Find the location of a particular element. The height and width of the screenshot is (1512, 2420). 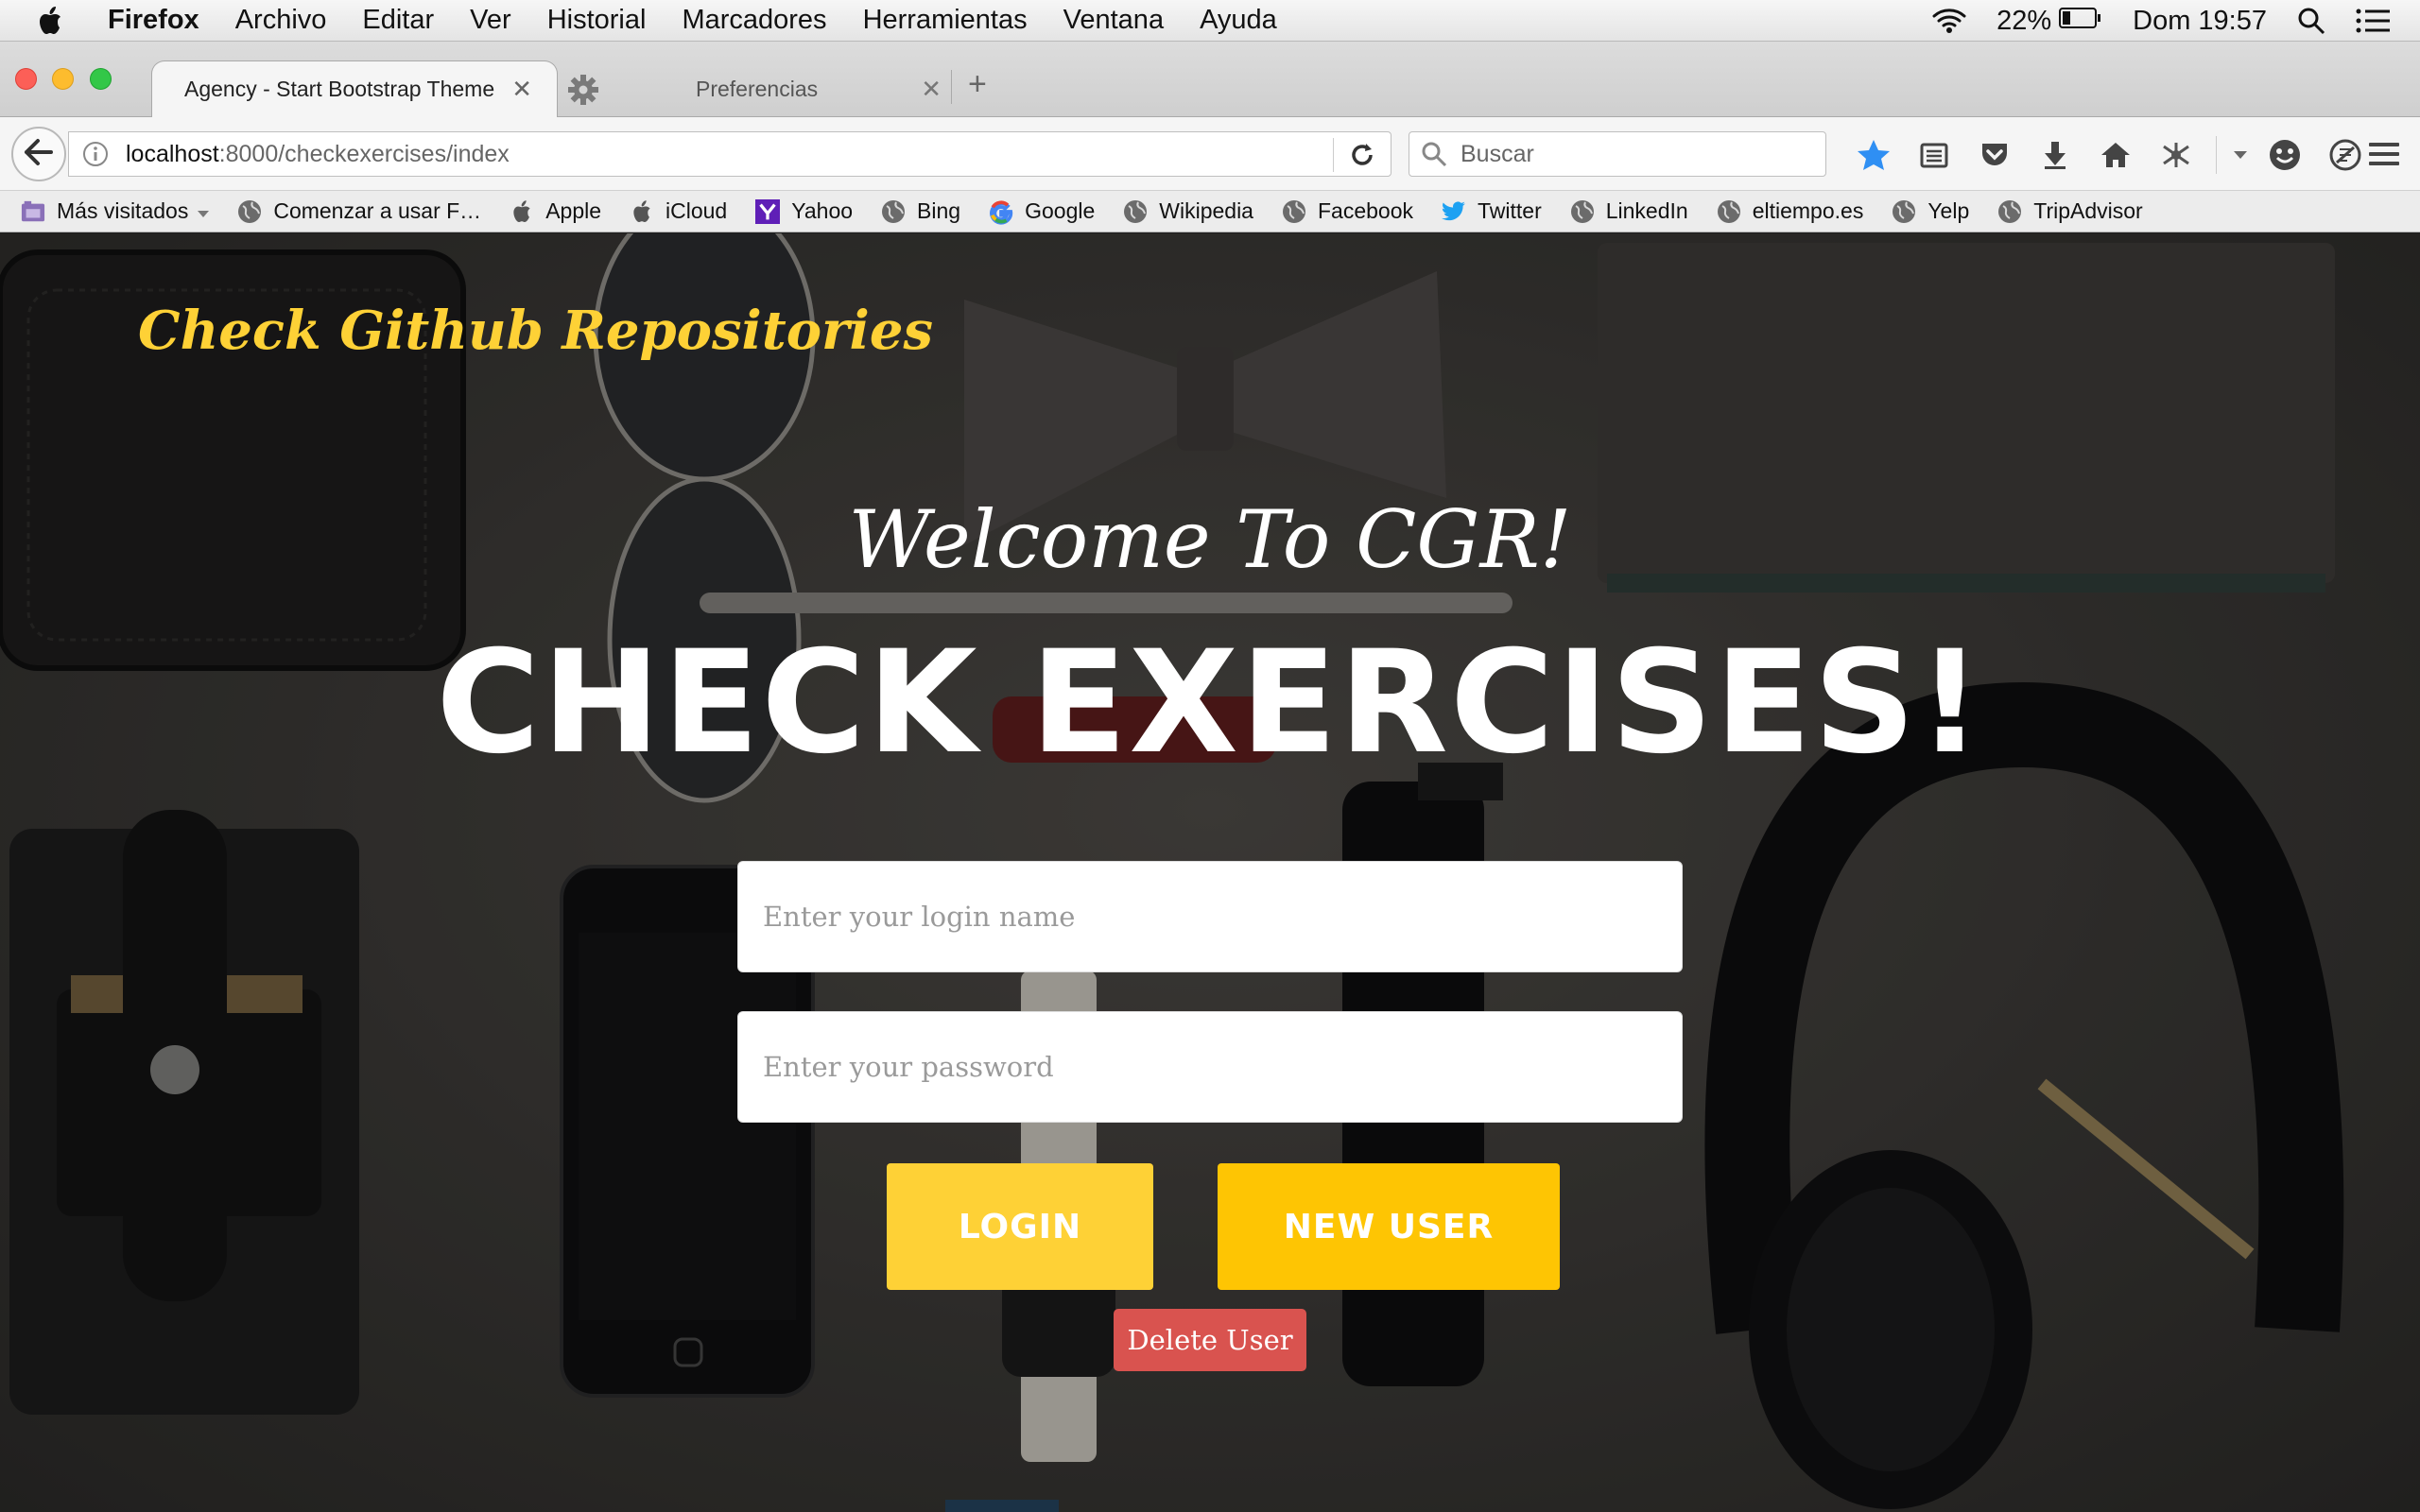

menu-icon is located at coordinates (2384, 156).